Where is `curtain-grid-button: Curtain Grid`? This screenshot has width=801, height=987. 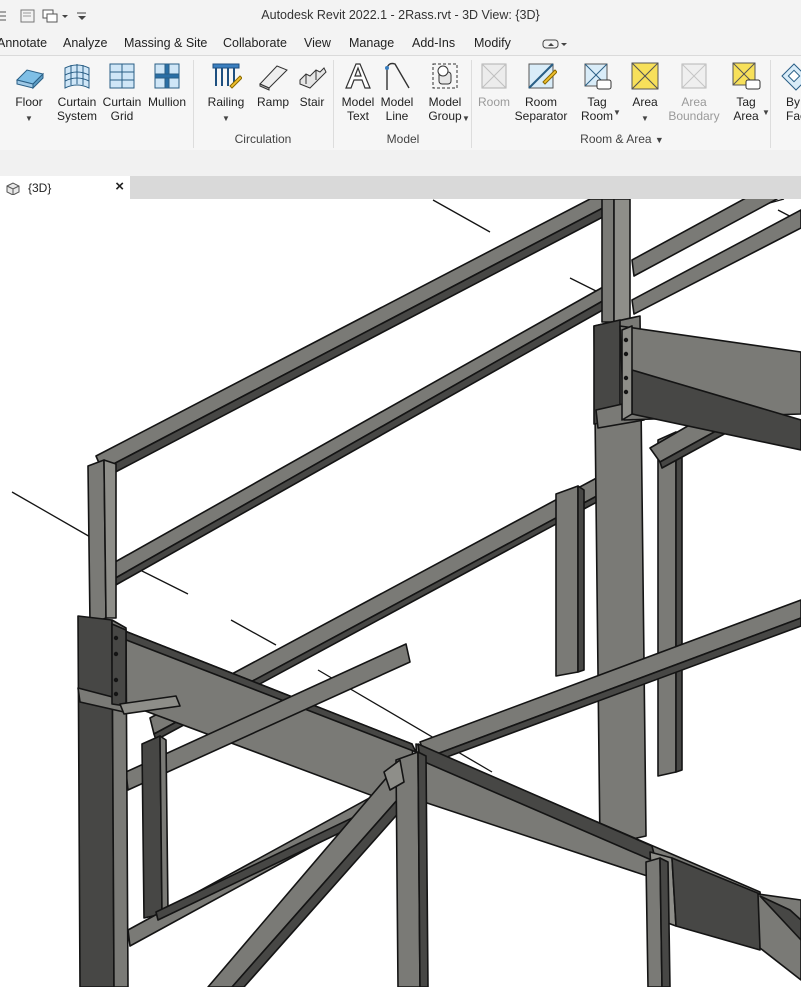 curtain-grid-button: Curtain Grid is located at coordinates (122, 93).